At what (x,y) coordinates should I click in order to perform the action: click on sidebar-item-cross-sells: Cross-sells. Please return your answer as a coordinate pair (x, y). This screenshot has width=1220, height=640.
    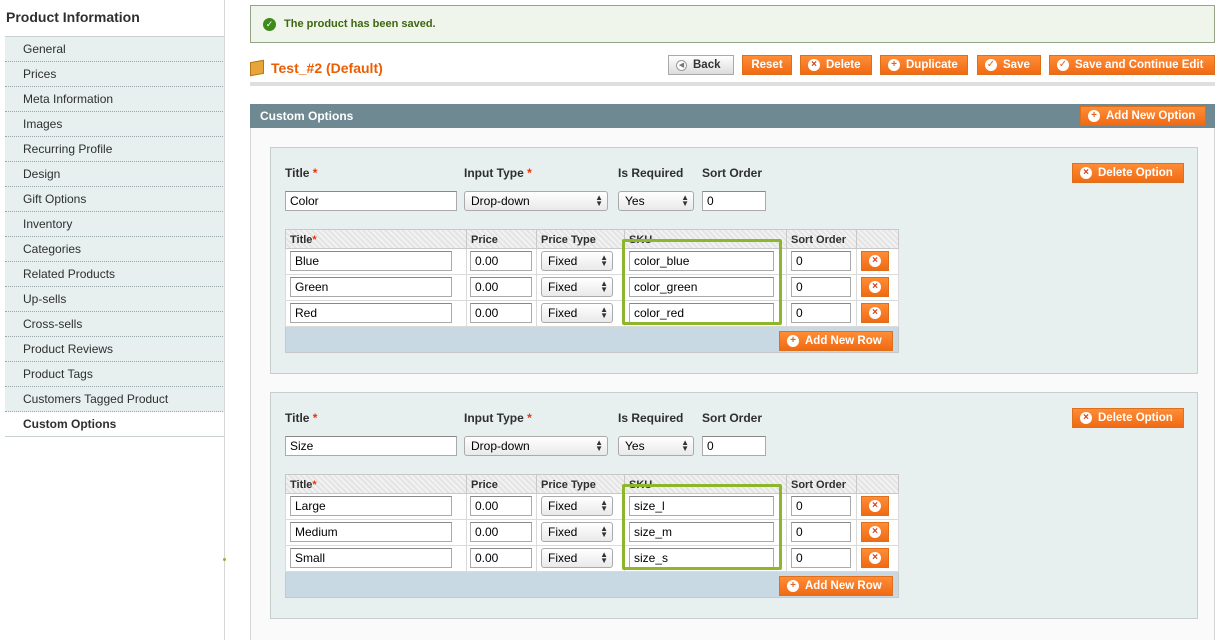
    Looking at the image, I should click on (115, 324).